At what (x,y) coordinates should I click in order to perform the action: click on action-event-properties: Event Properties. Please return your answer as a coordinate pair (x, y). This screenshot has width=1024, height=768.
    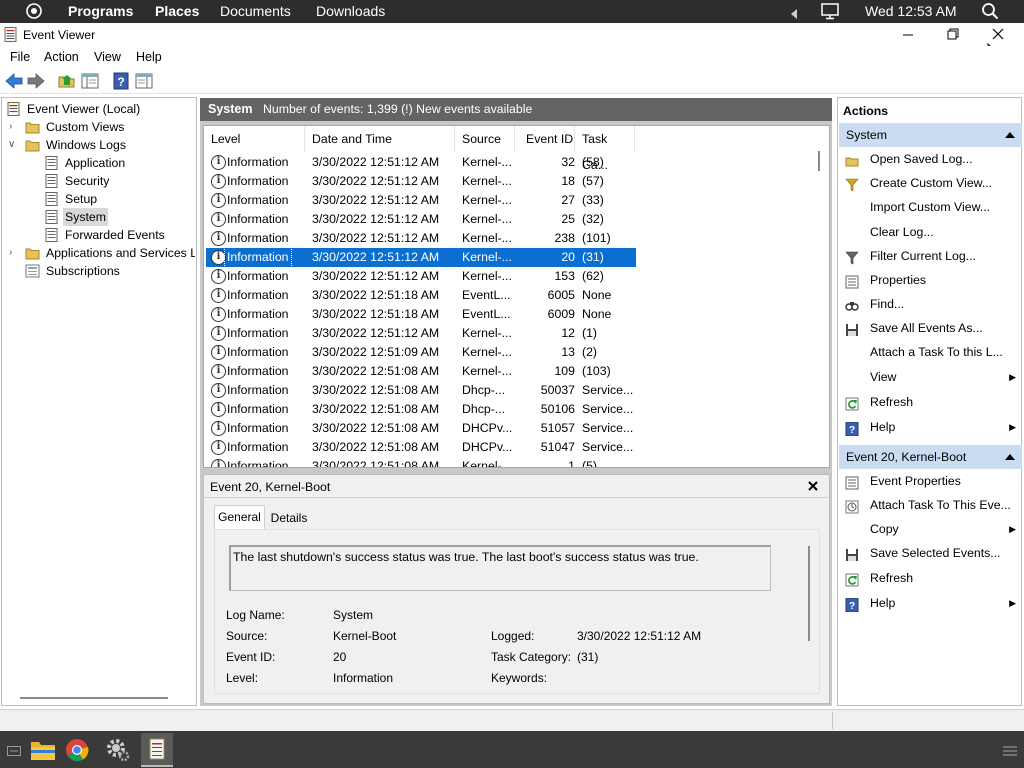
    Looking at the image, I should click on (930, 481).